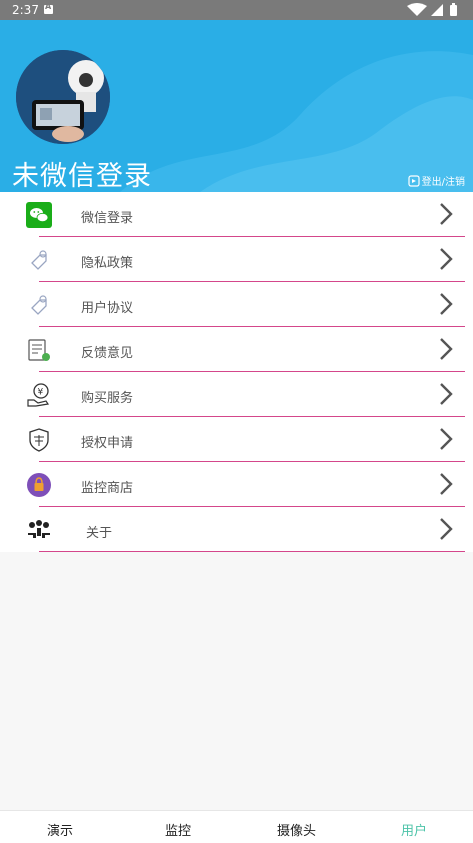  Describe the element at coordinates (236, 394) in the screenshot. I see `menu-item-purchase-service: ¥ 购买服务` at that location.